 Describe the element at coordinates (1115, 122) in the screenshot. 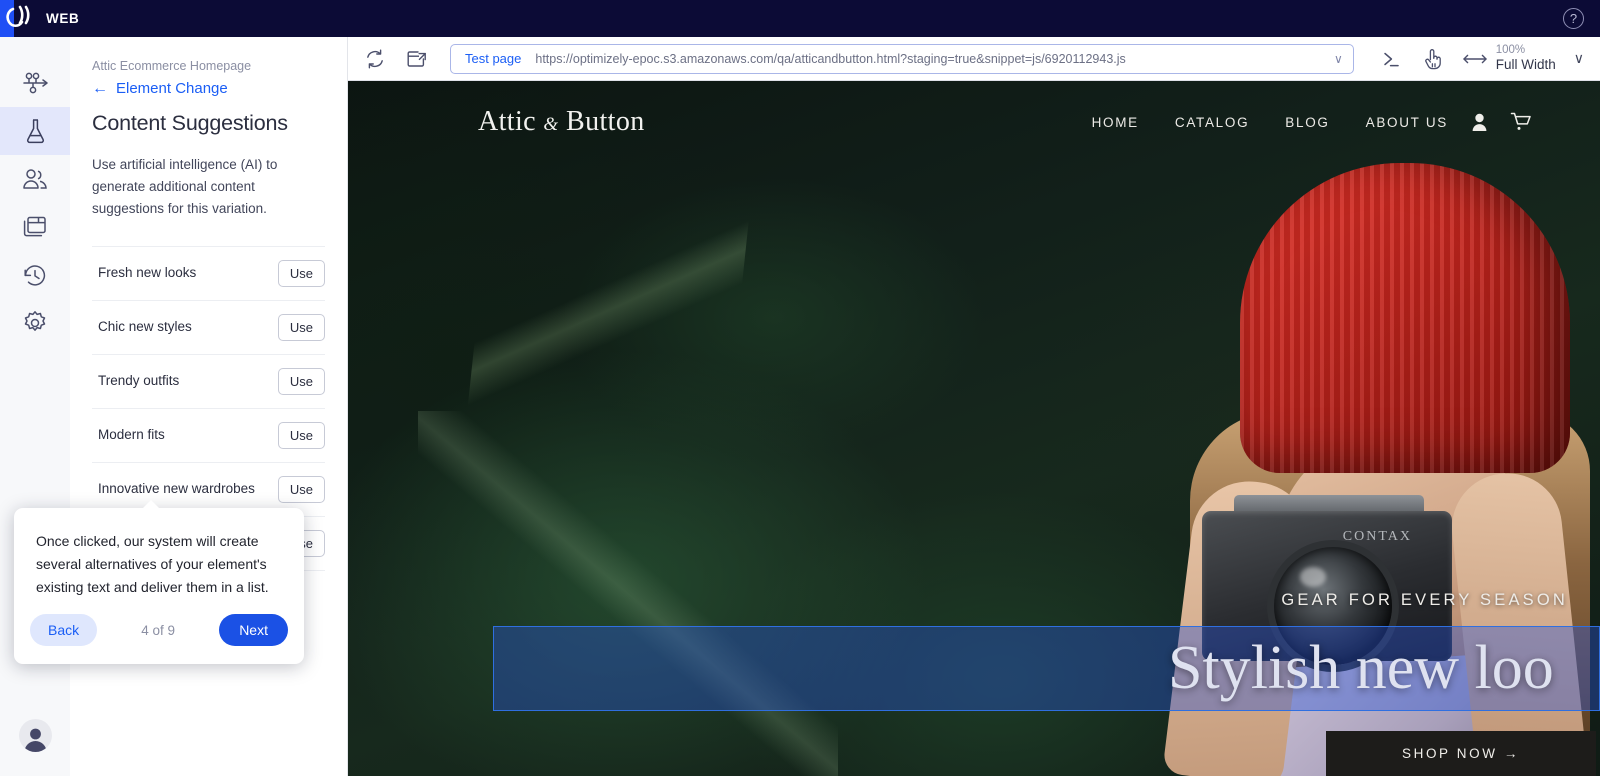

I see `nav-link-home: HOME` at that location.